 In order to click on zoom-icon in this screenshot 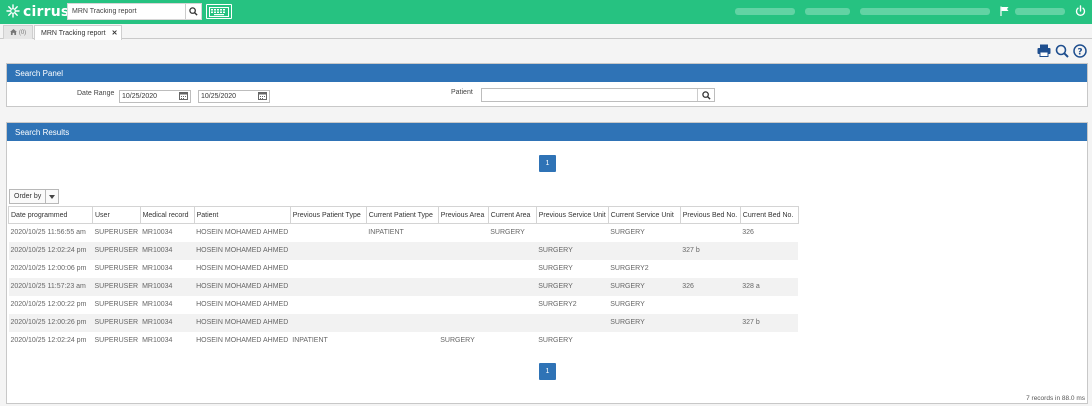, I will do `click(1061, 50)`.